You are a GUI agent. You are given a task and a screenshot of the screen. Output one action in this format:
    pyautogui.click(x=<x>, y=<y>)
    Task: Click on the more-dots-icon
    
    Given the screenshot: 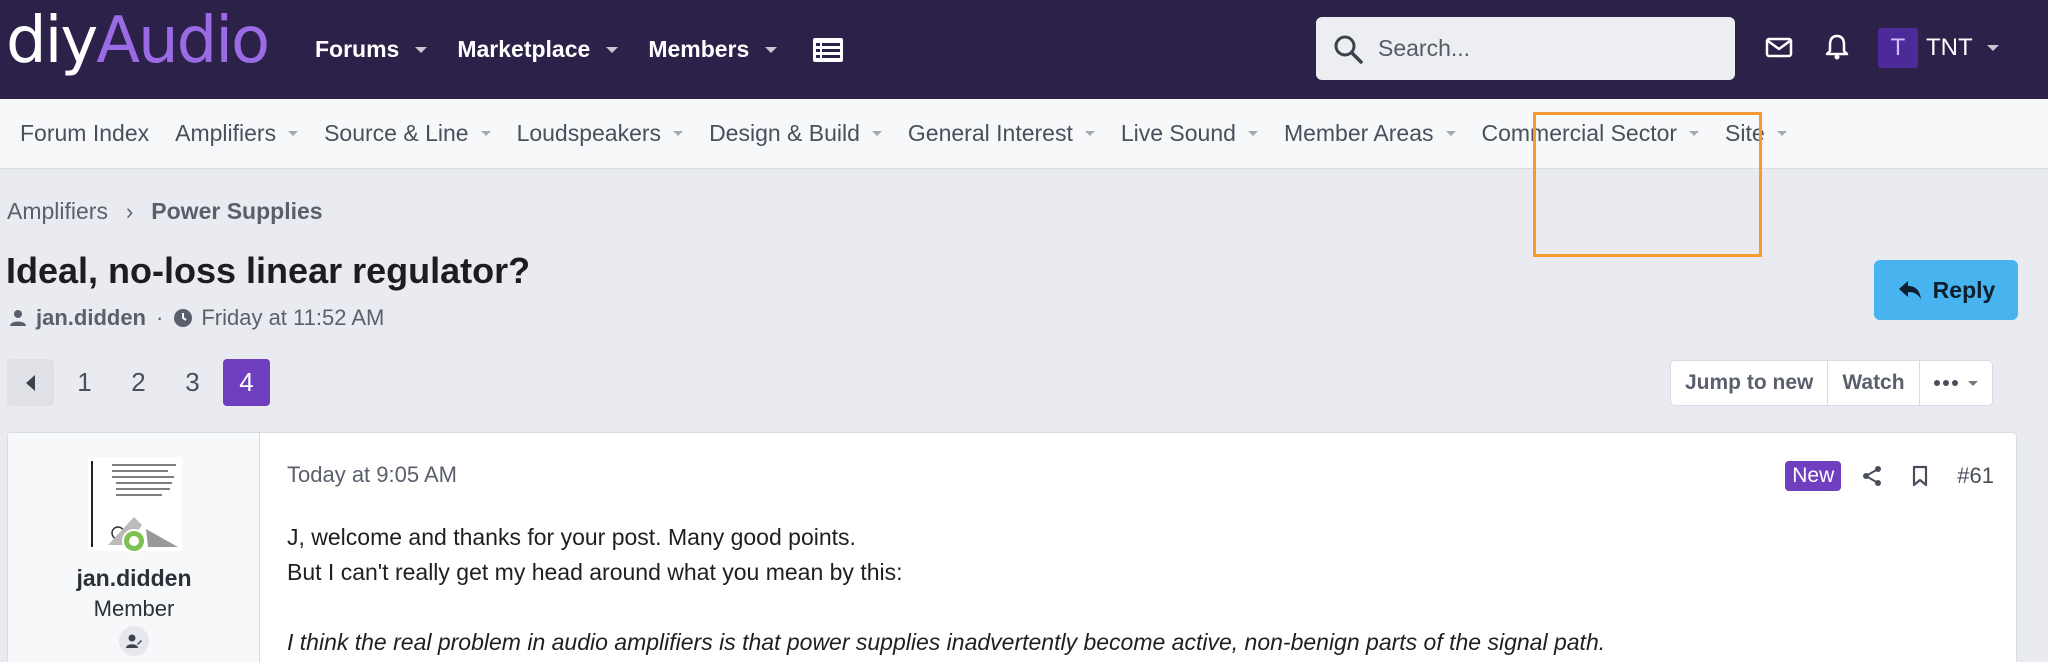 What is the action you would take?
    pyautogui.click(x=1945, y=383)
    